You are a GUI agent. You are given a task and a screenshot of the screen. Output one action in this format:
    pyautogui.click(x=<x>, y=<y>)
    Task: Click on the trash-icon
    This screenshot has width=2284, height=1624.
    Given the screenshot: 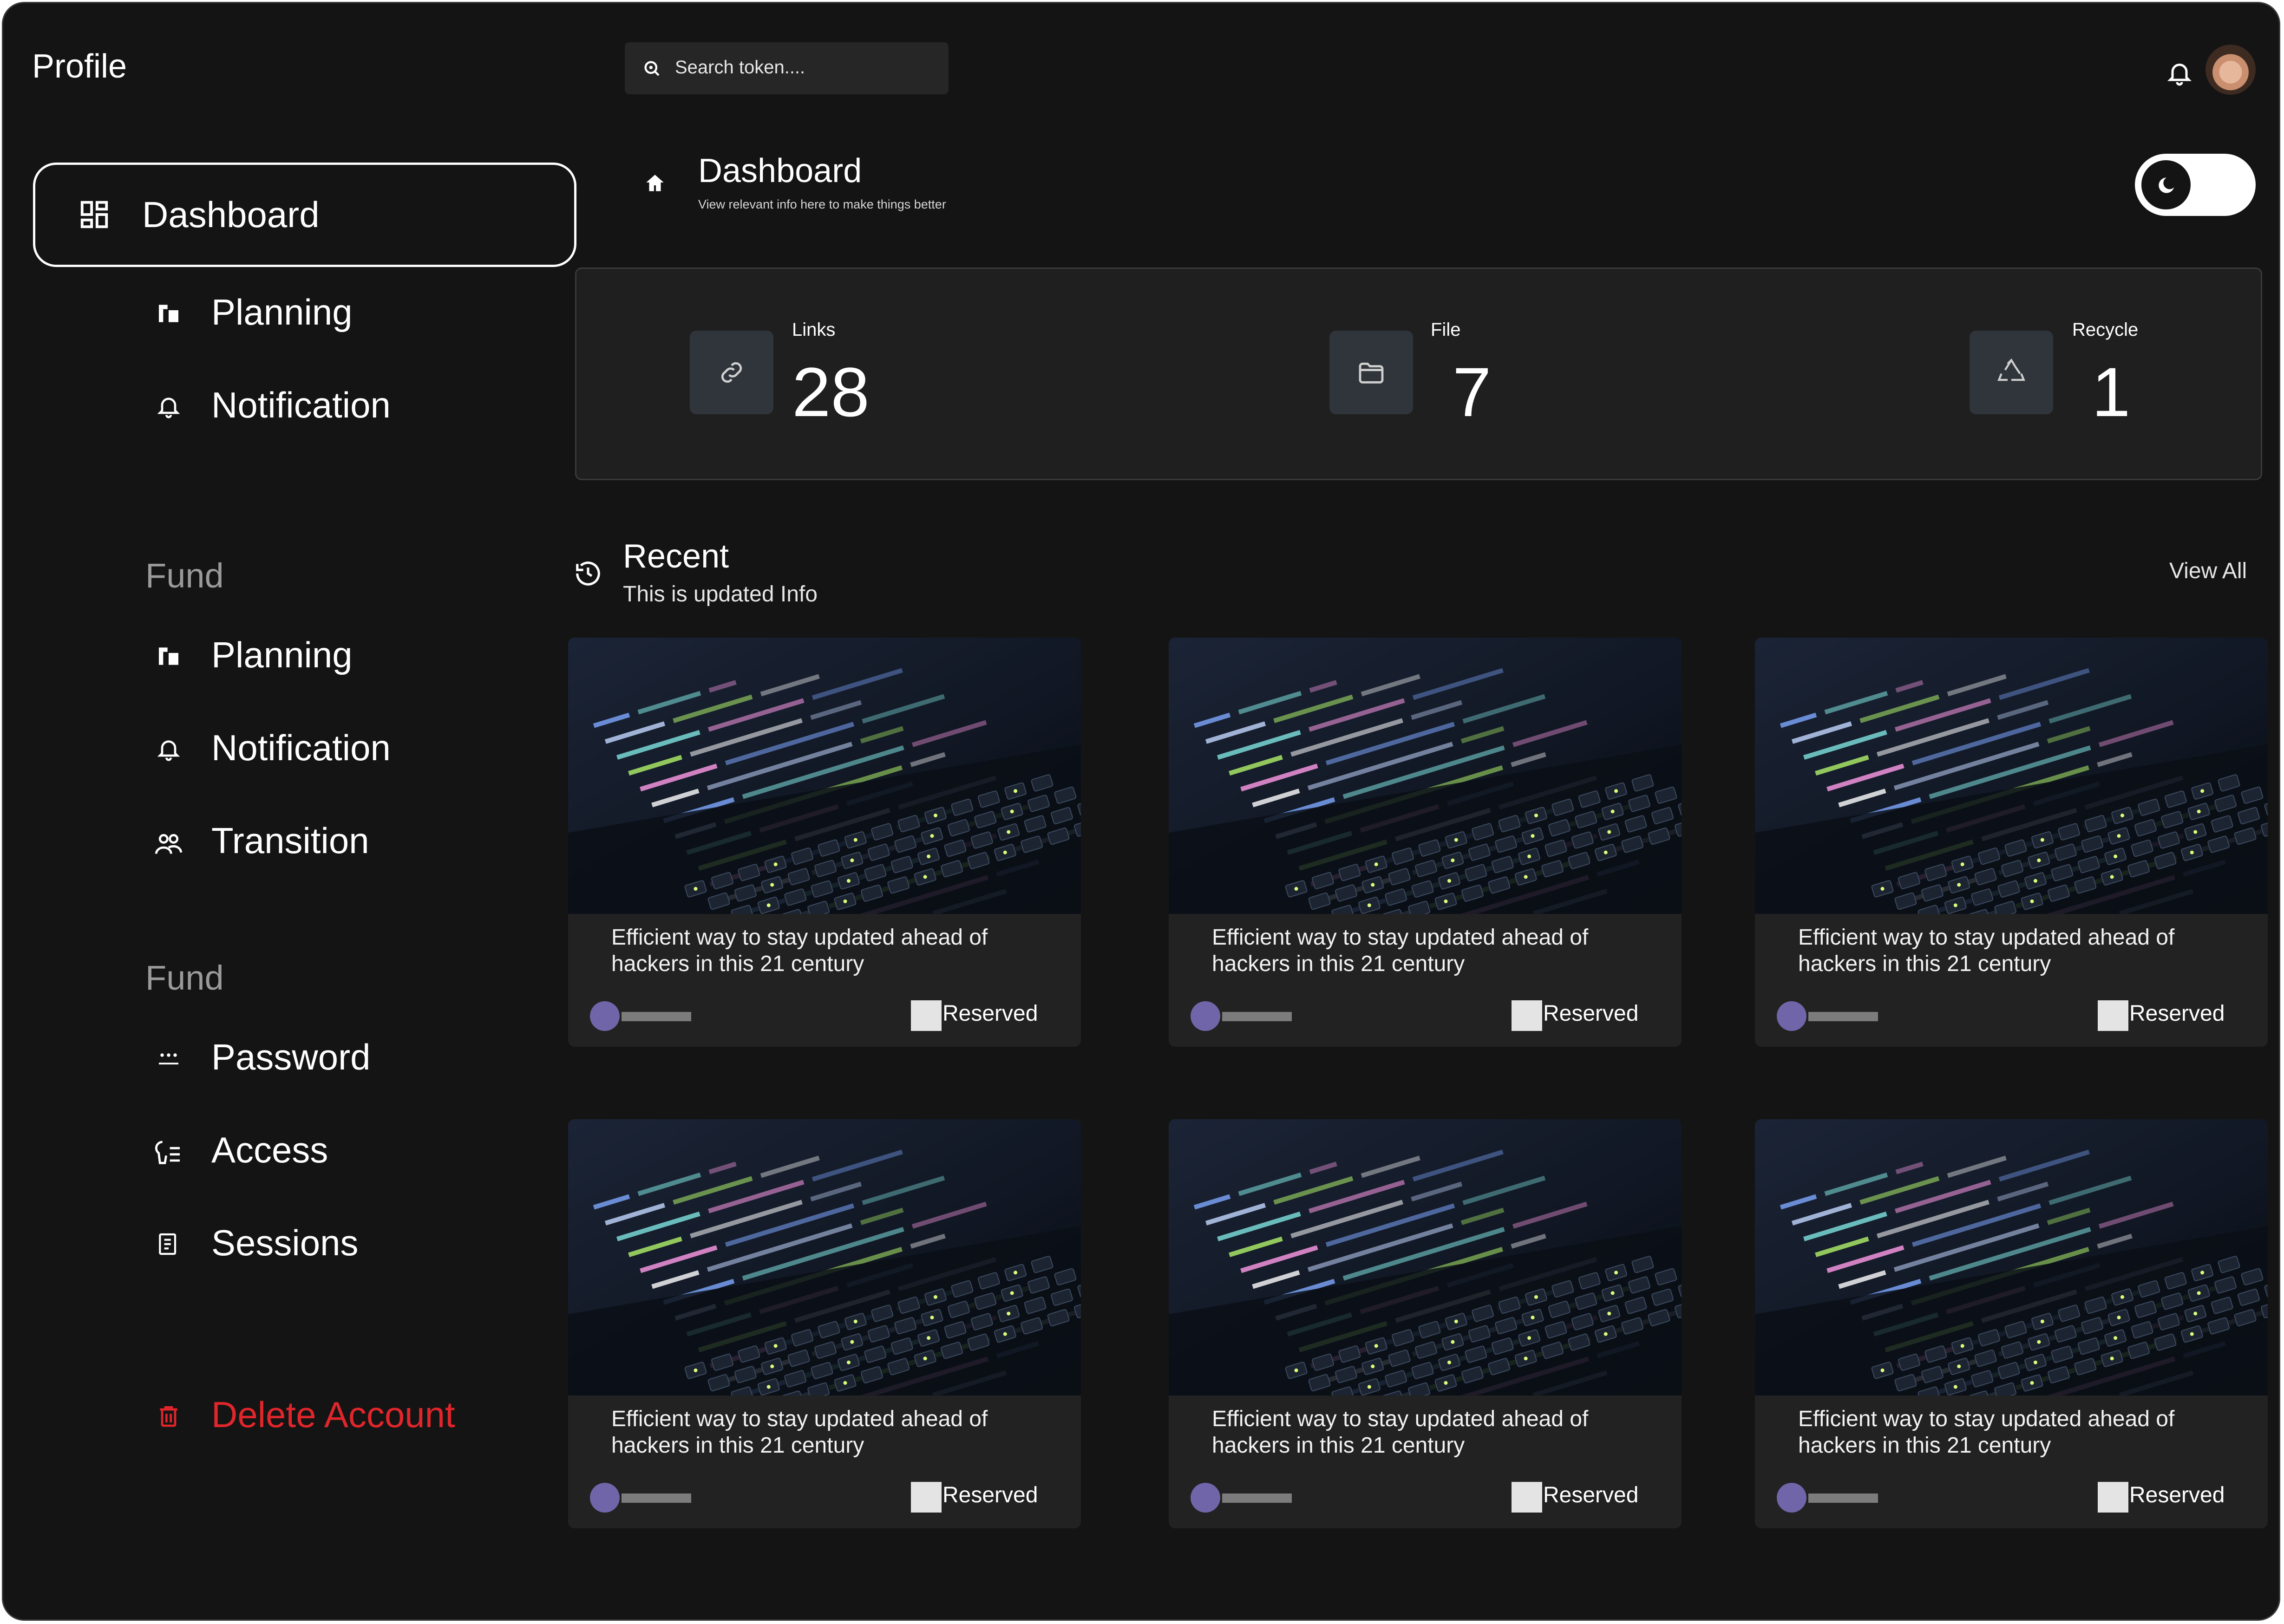 What is the action you would take?
    pyautogui.click(x=168, y=1416)
    